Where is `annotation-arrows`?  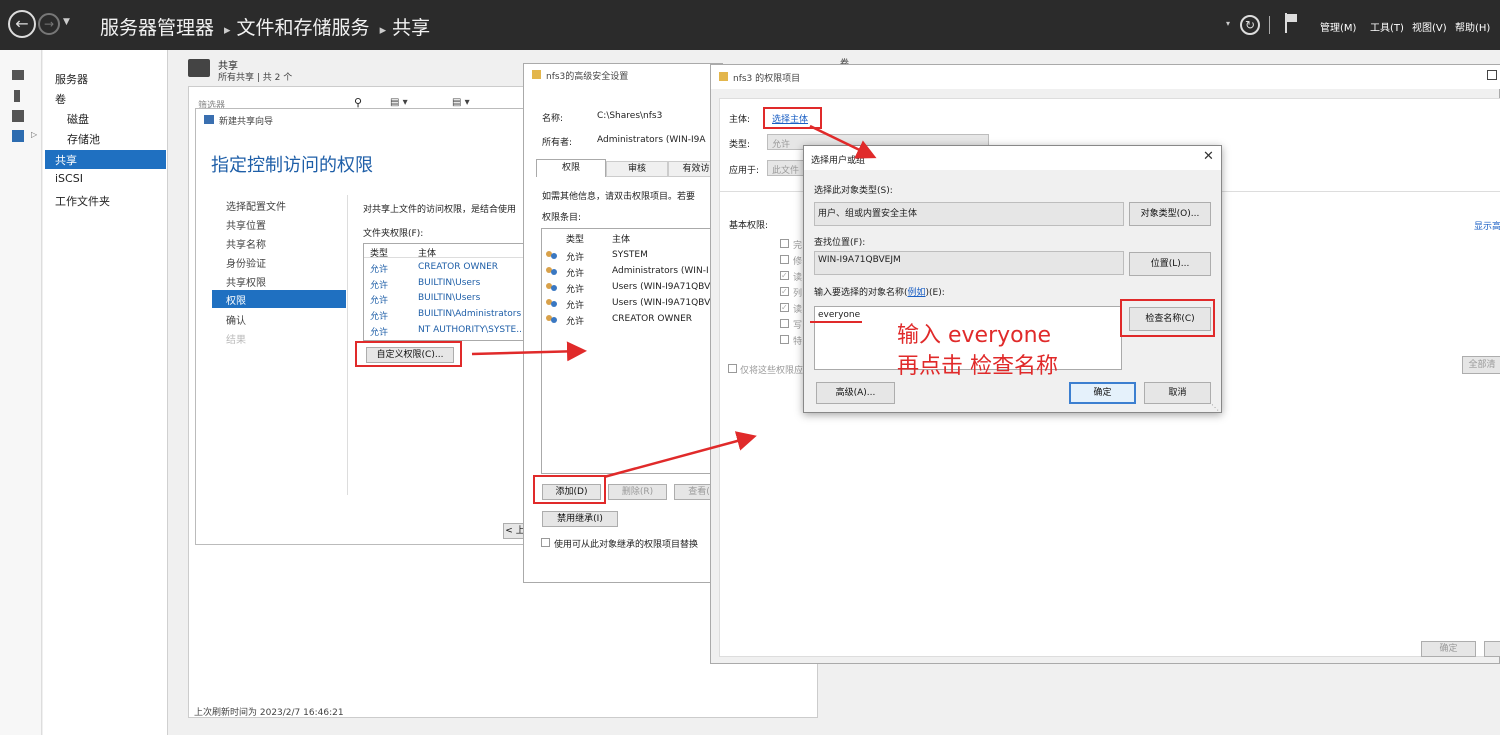 annotation-arrows is located at coordinates (674, 301).